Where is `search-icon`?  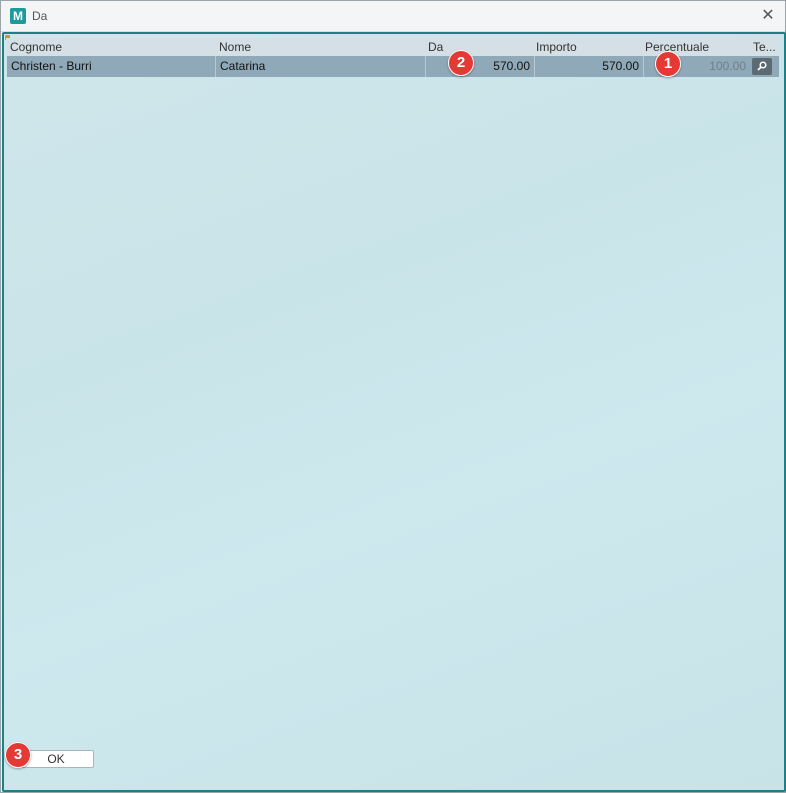 search-icon is located at coordinates (762, 66).